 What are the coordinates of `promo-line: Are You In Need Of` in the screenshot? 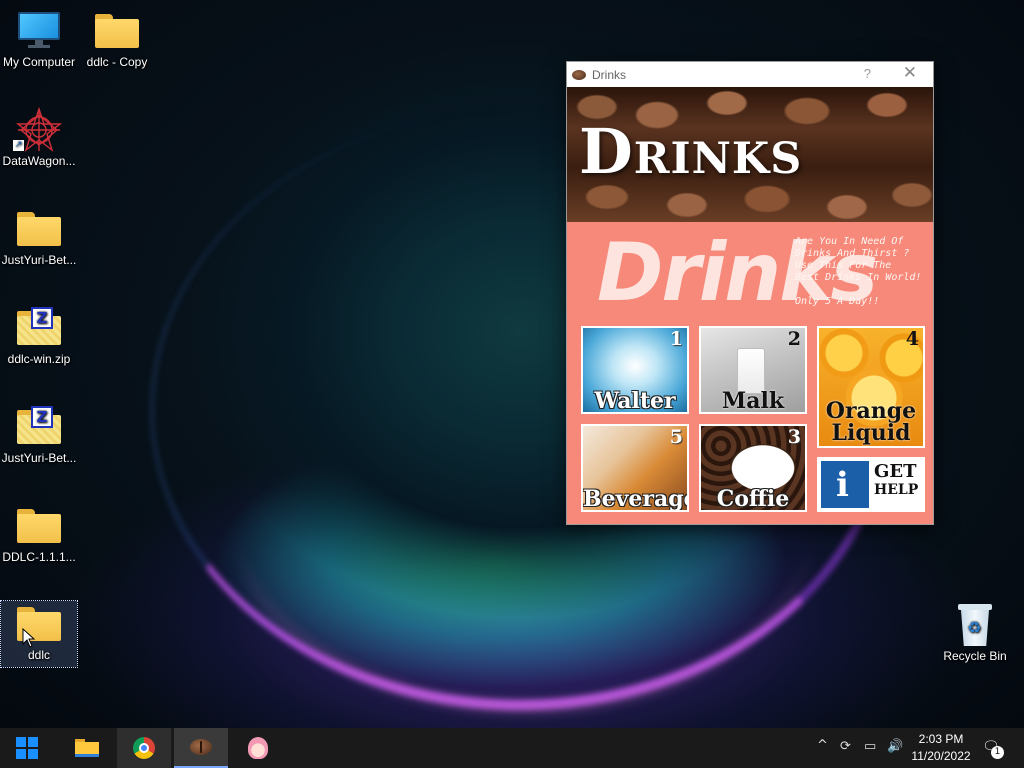 It's located at (849, 241).